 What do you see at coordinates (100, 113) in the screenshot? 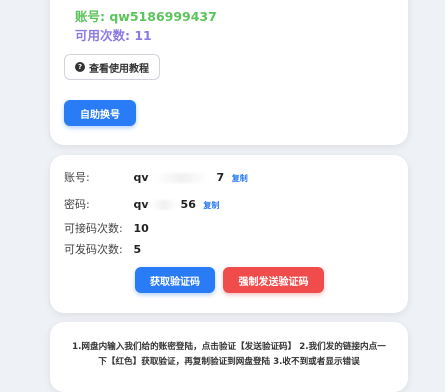
I see `self-service-switch-button: 自助换号` at bounding box center [100, 113].